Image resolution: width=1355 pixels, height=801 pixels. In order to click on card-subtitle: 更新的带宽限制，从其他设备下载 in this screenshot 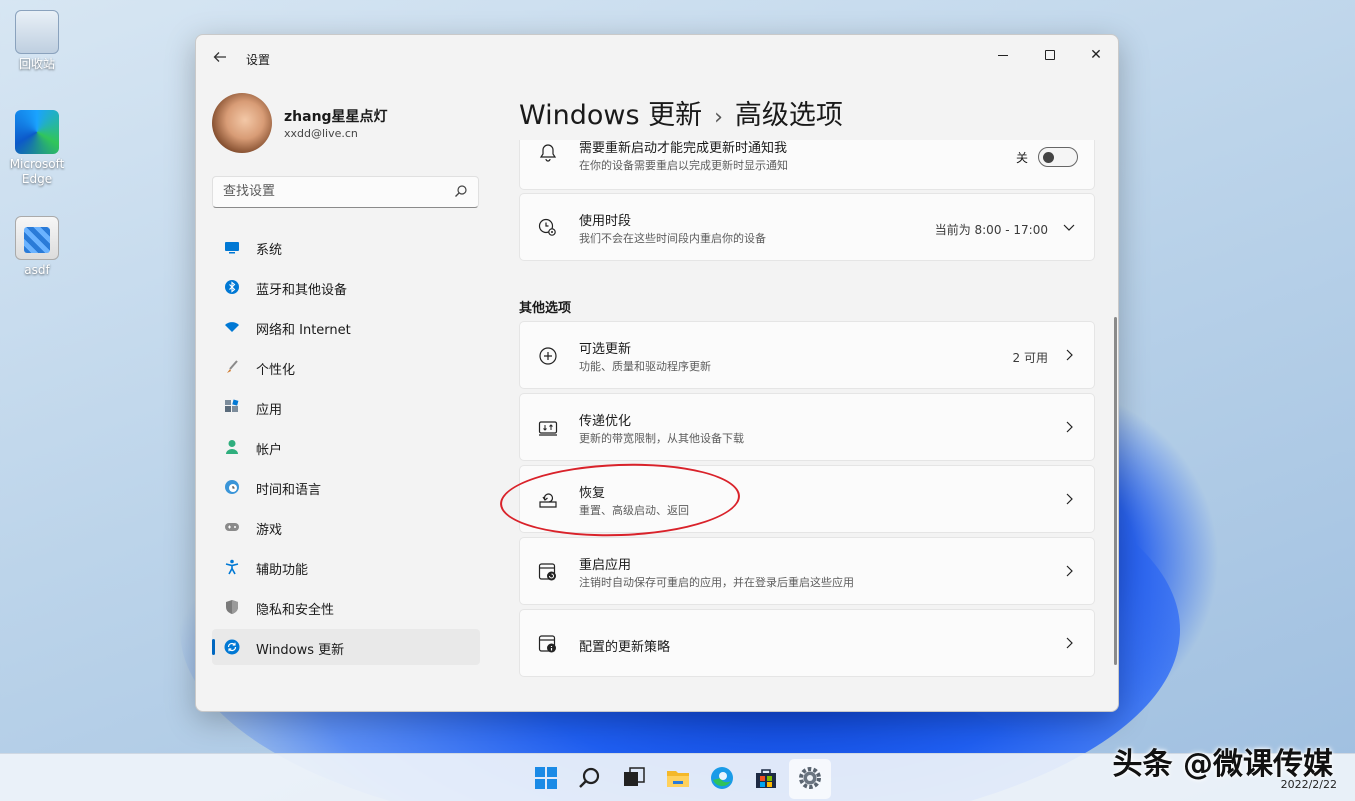, I will do `click(661, 438)`.